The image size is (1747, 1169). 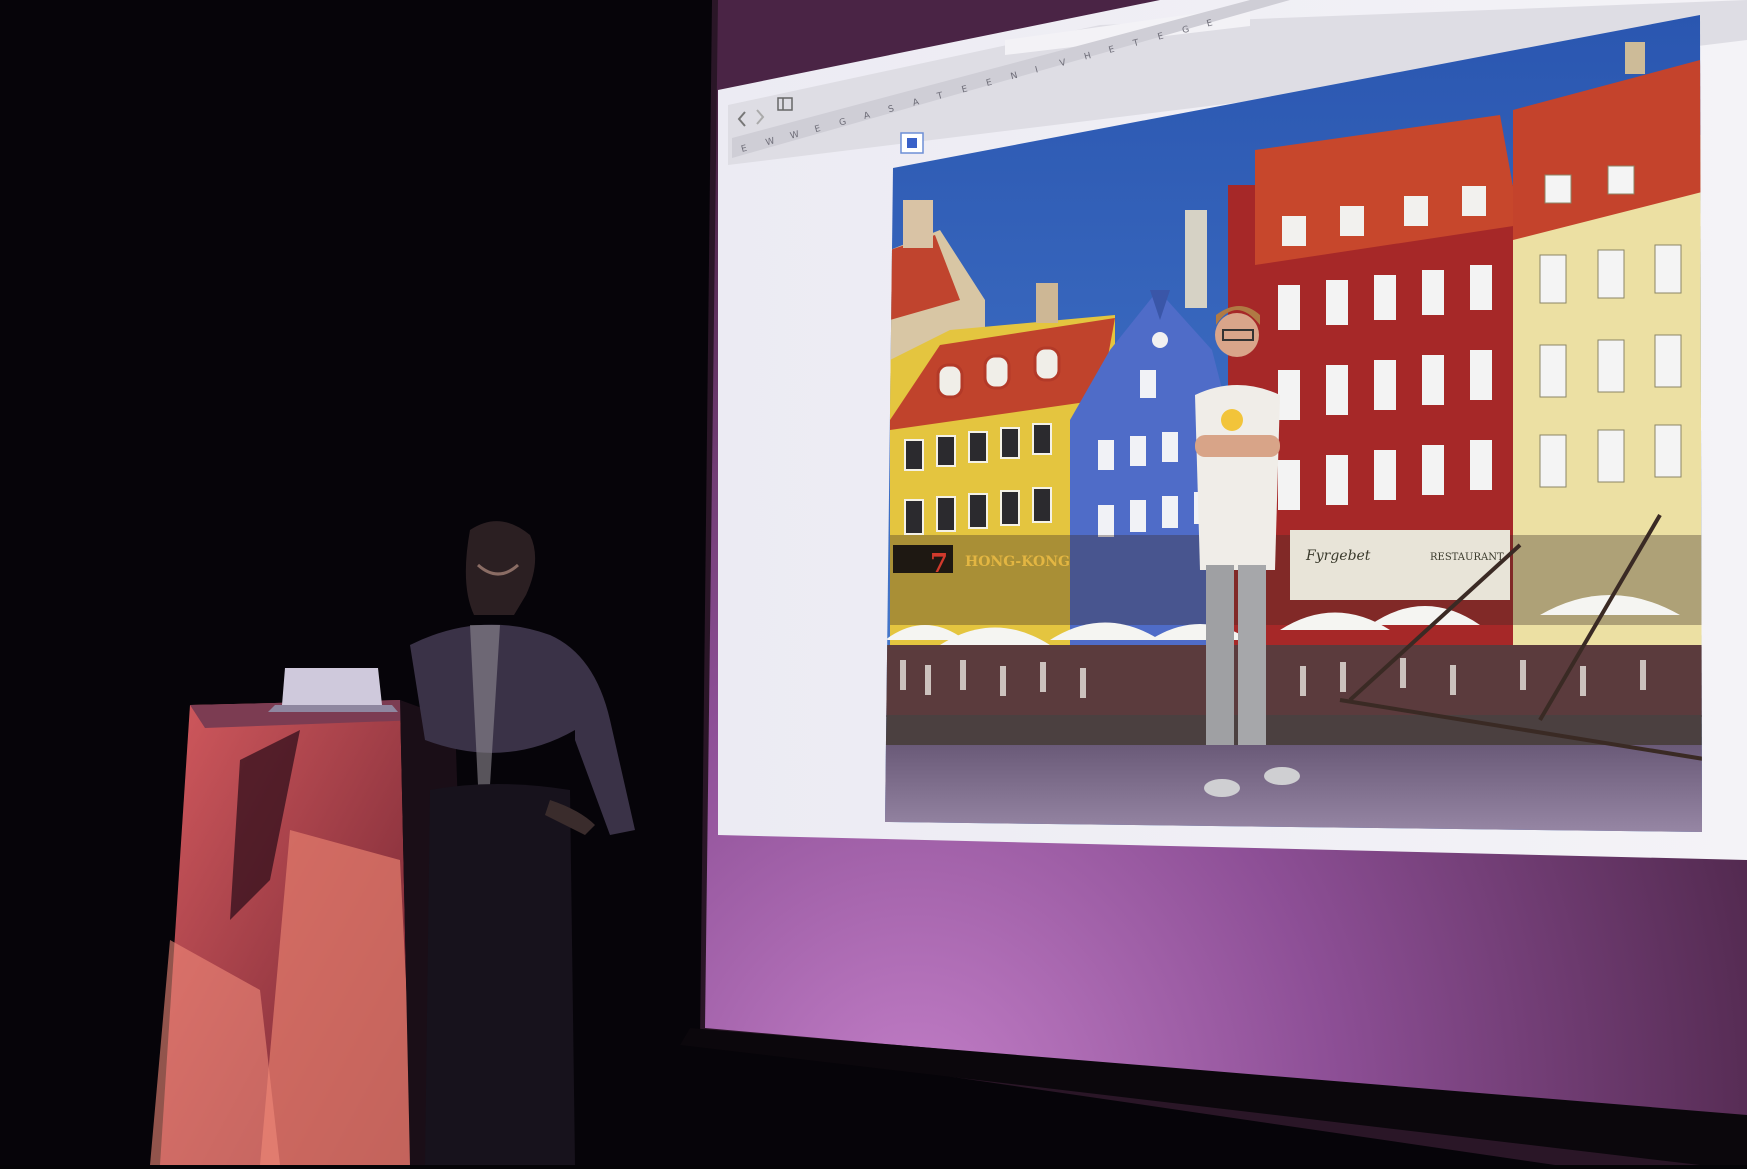 I want to click on restaurant-sign: RESTAURANT, so click(x=1467, y=557).